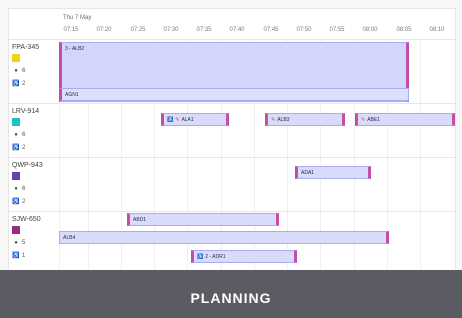 The image size is (462, 318). Describe the element at coordinates (204, 30) in the screenshot. I see `time-tick: 07:35` at that location.